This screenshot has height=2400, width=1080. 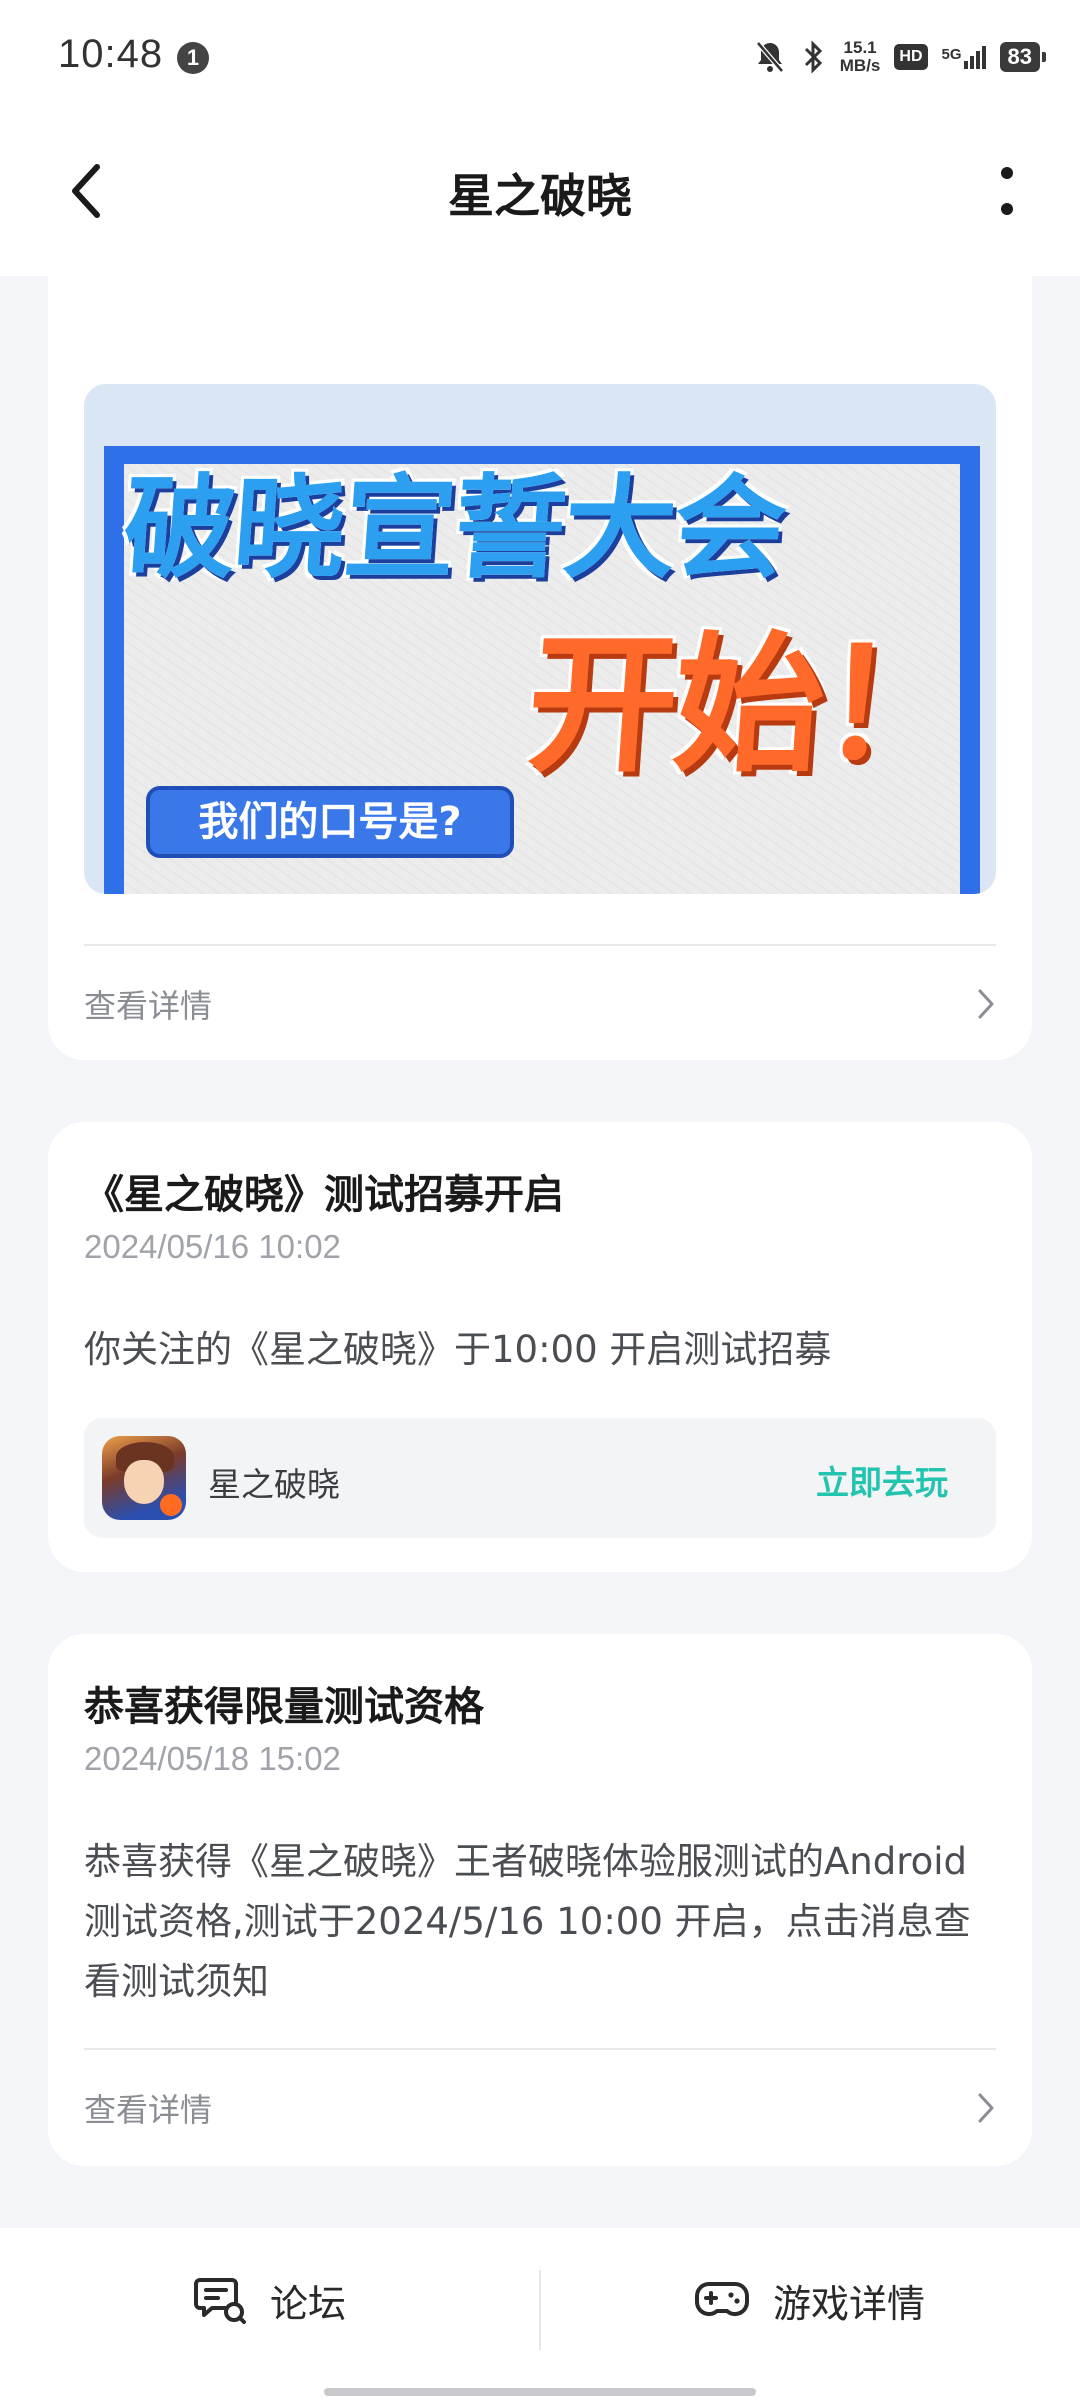 I want to click on game-name: 星之破晓, so click(x=274, y=1484).